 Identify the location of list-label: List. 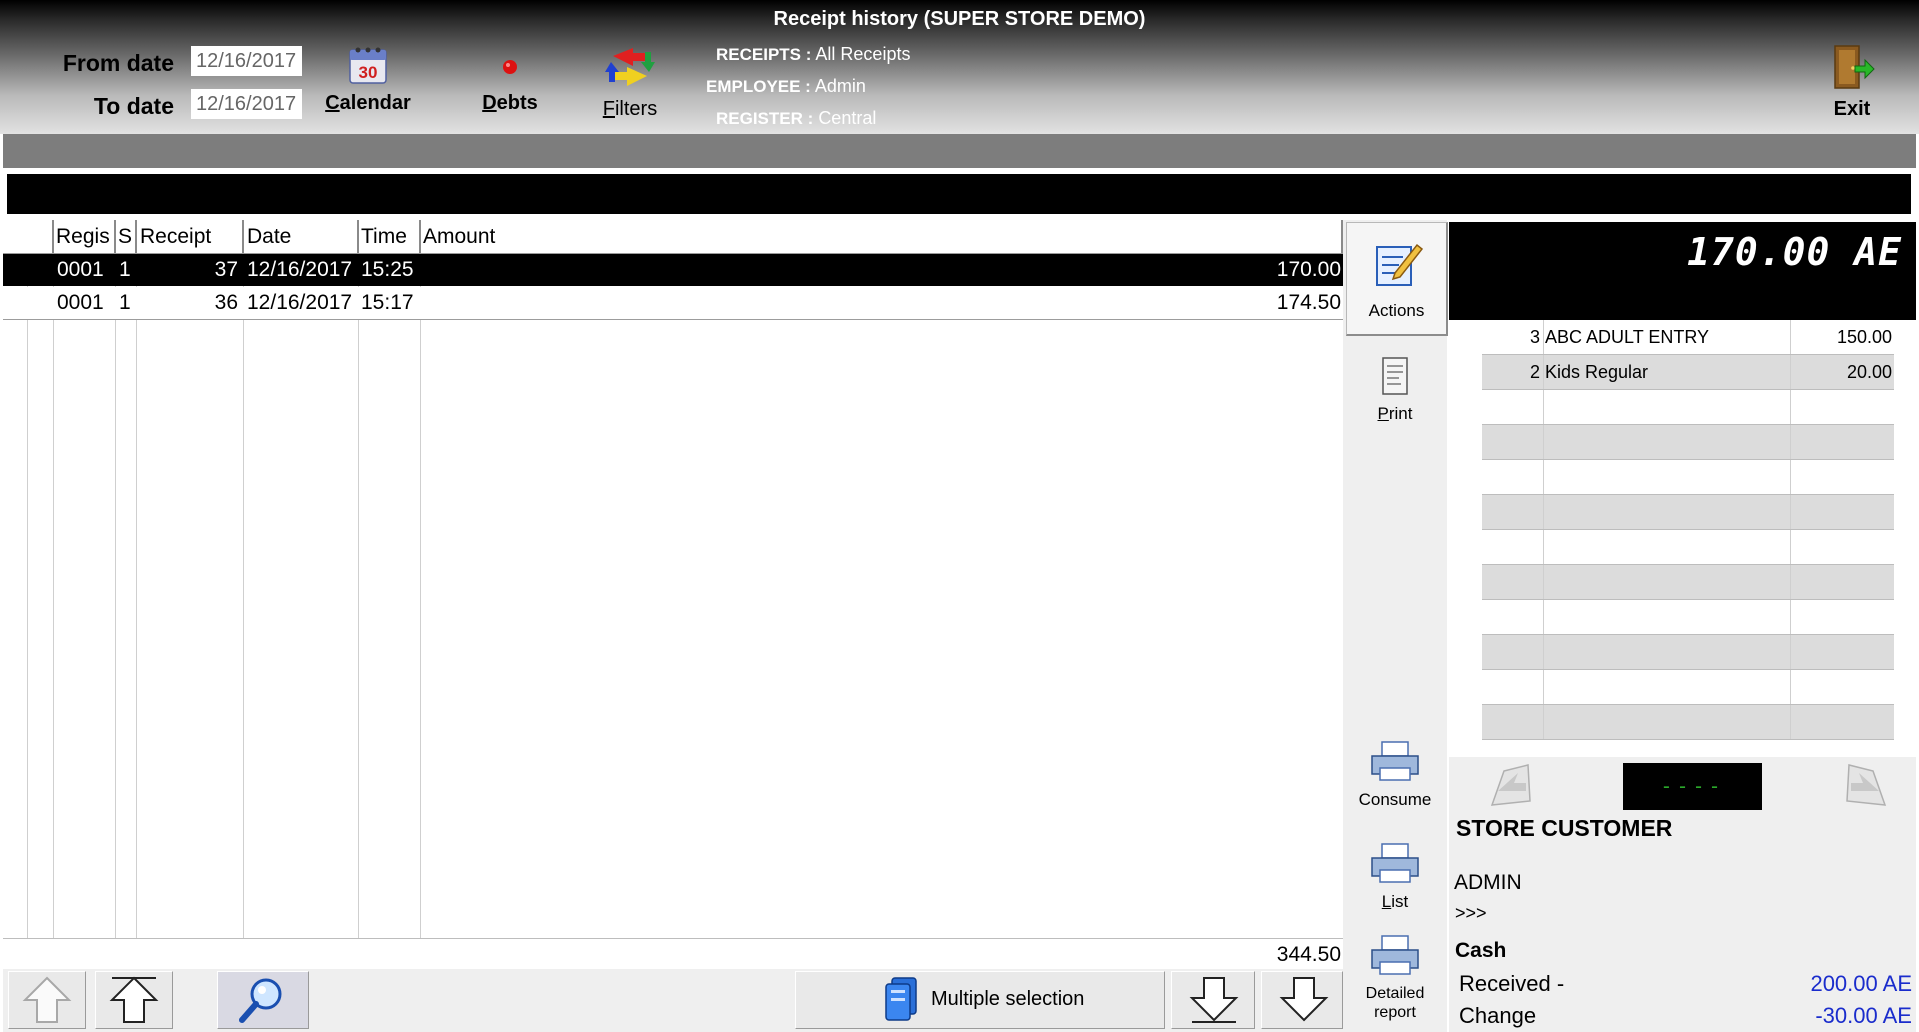
(1395, 901).